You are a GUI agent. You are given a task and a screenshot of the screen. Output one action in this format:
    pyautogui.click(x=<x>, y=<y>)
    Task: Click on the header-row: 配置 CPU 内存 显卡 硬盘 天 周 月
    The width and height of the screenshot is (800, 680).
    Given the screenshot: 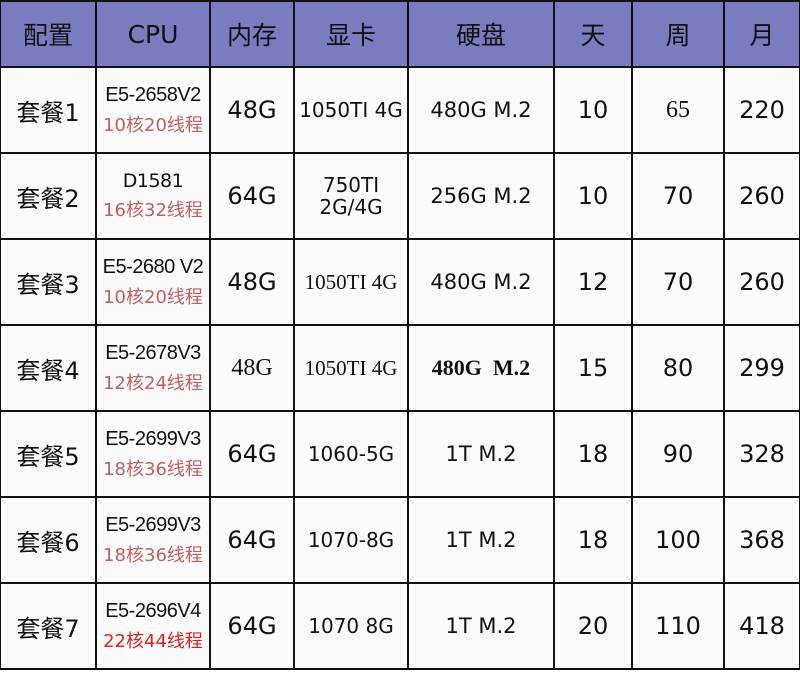 What is the action you would take?
    pyautogui.click(x=400, y=34)
    